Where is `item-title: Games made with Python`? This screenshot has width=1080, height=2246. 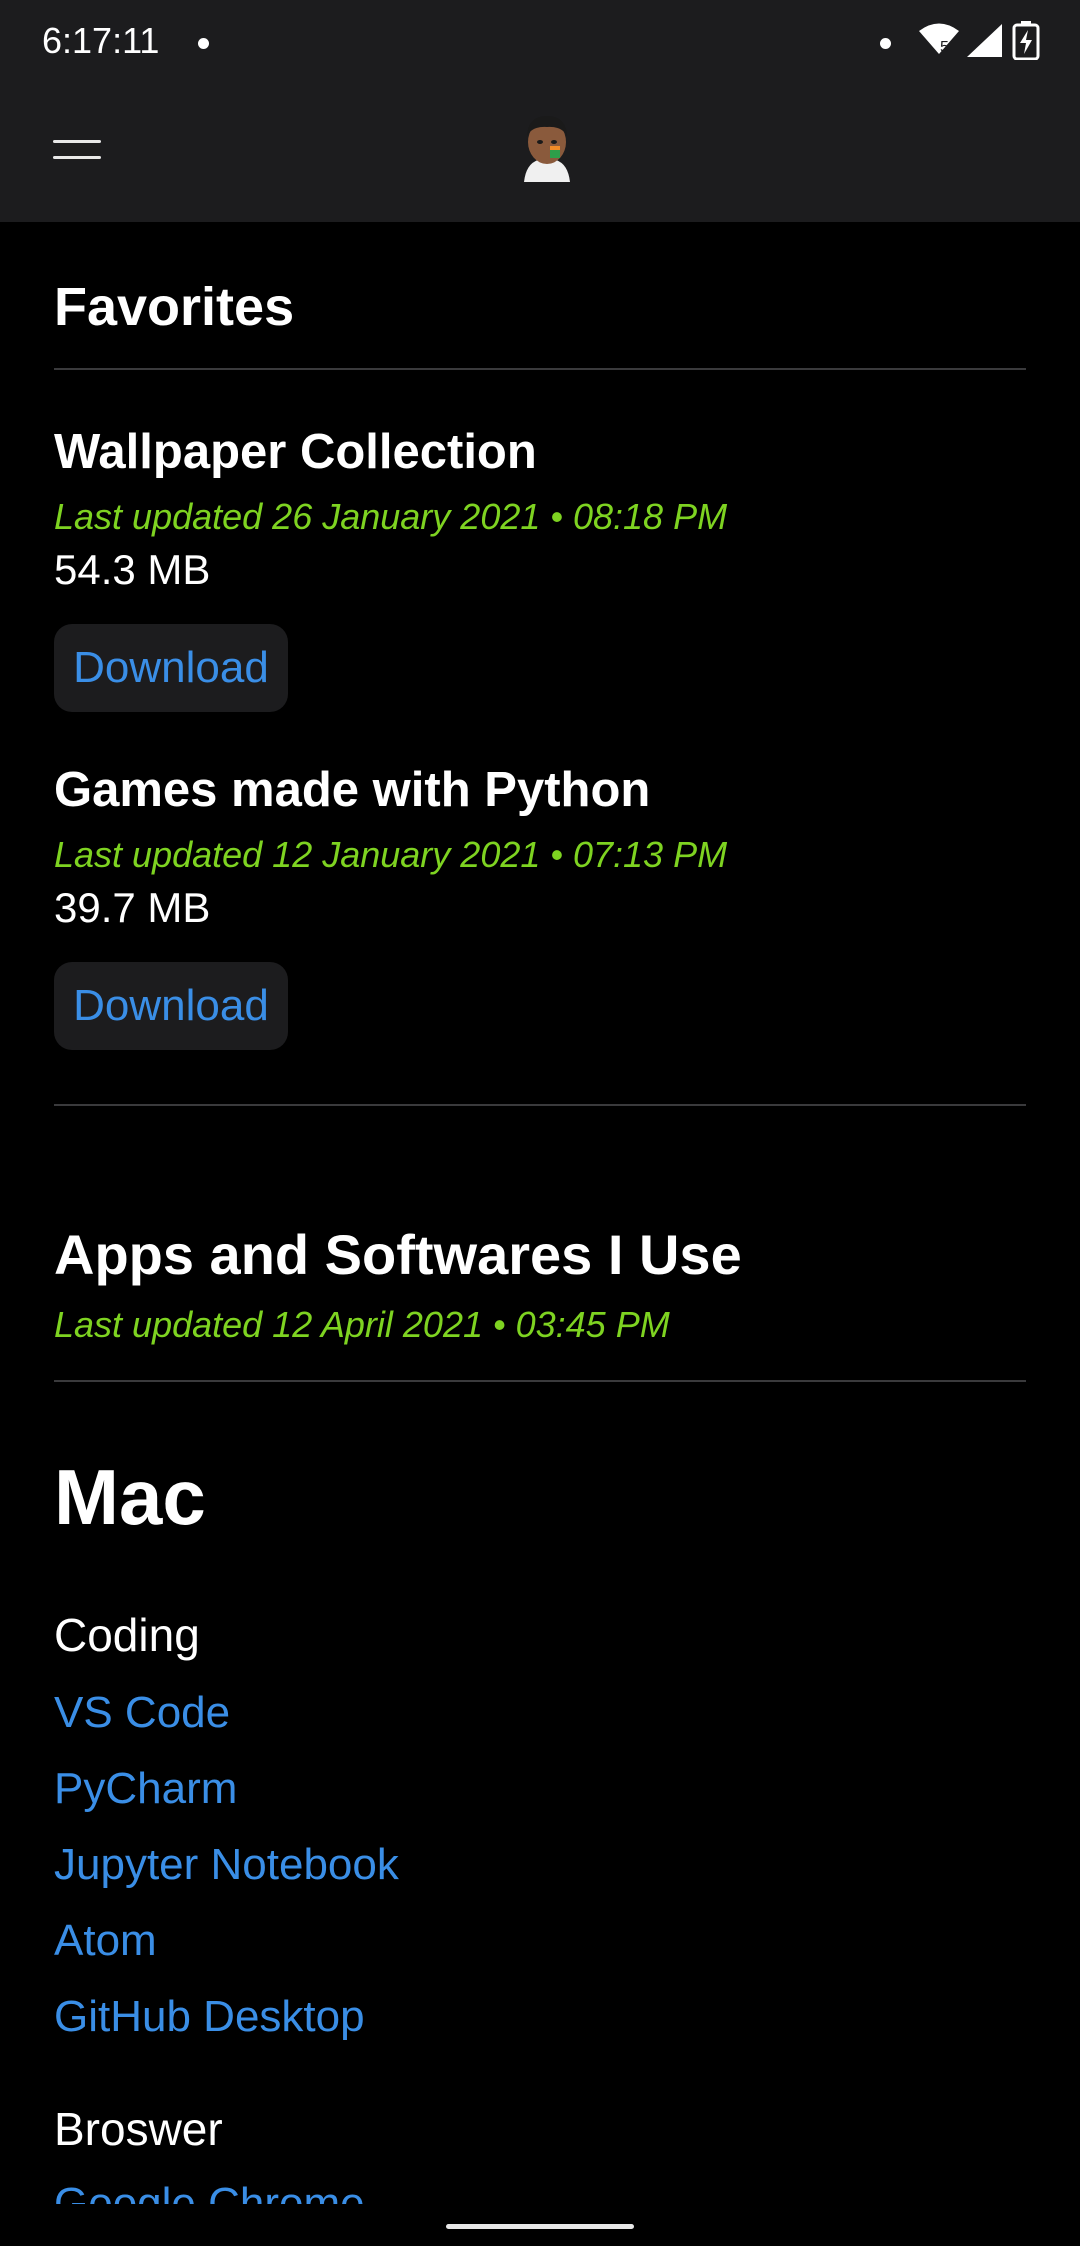 item-title: Games made with Python is located at coordinates (352, 790).